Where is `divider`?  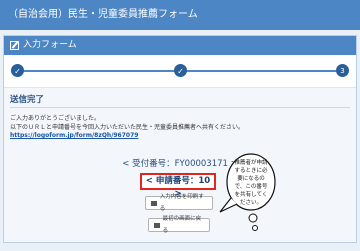 divider is located at coordinates (180, 107).